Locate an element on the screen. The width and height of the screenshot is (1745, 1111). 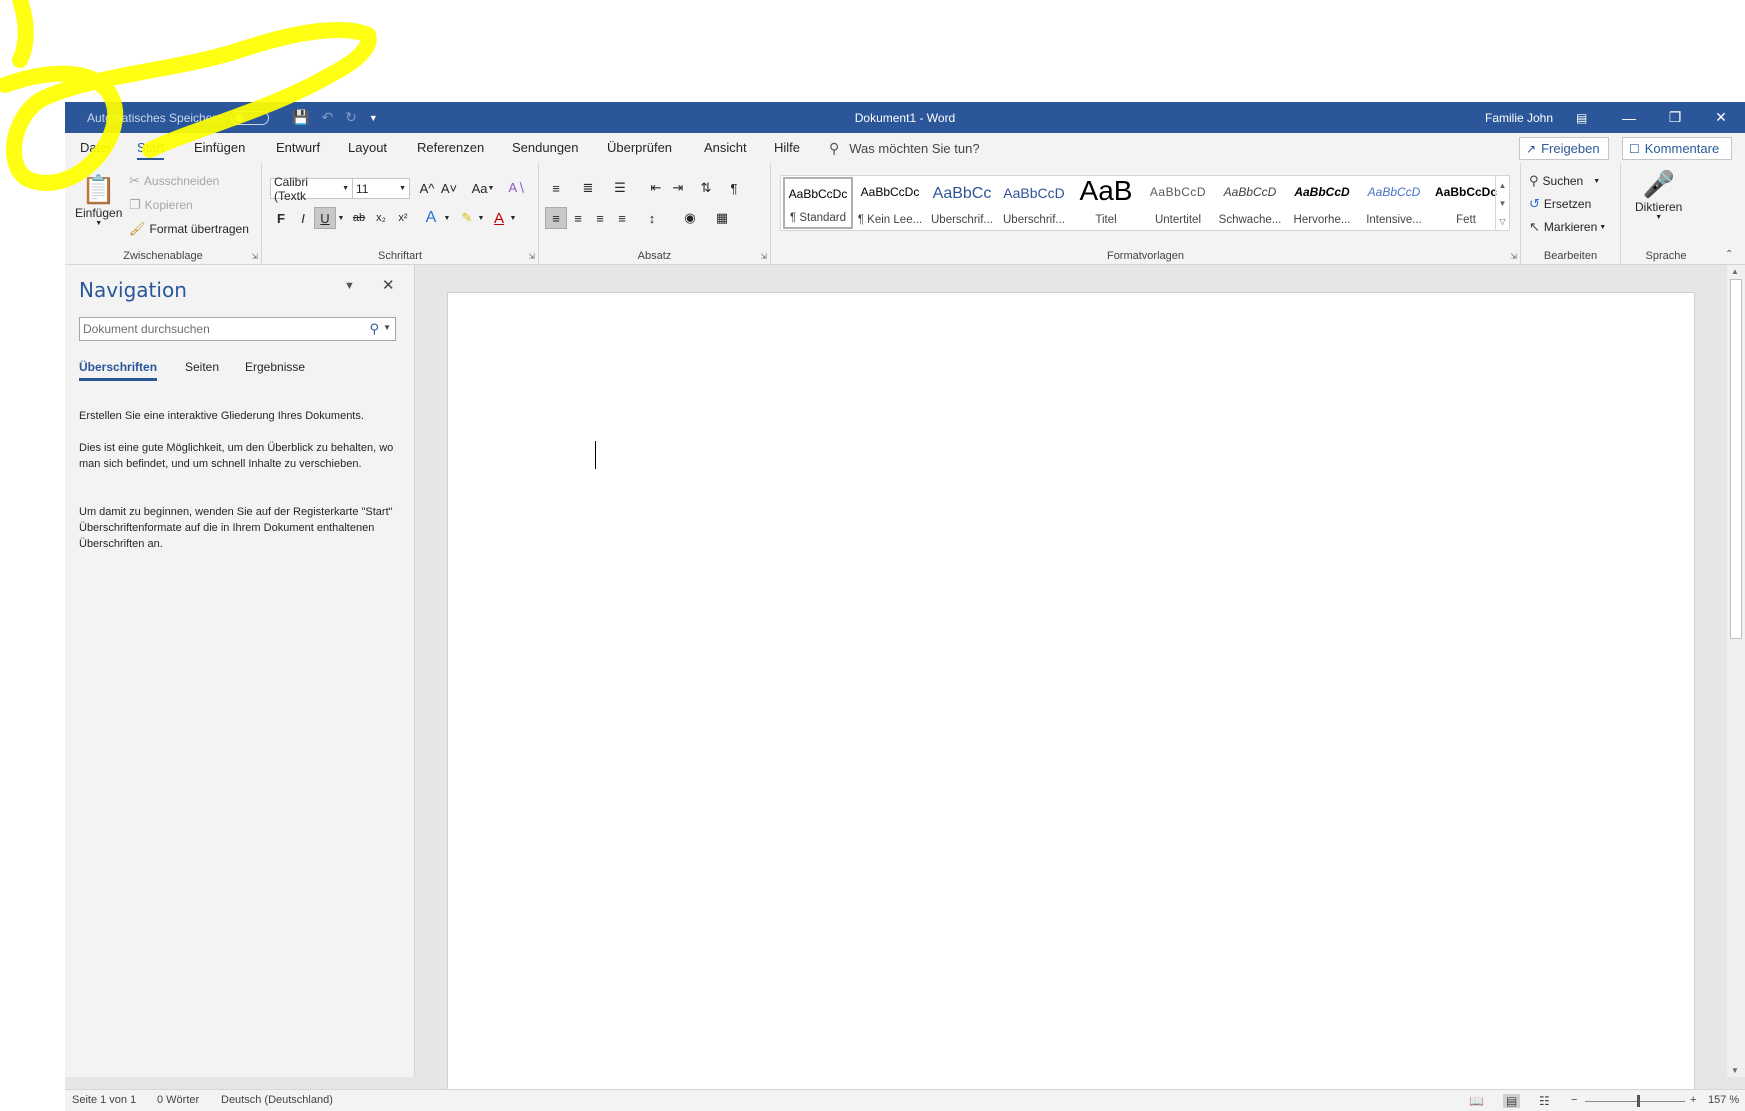
font-name-box: Calibri (Textk ▼ is located at coordinates (311, 189).